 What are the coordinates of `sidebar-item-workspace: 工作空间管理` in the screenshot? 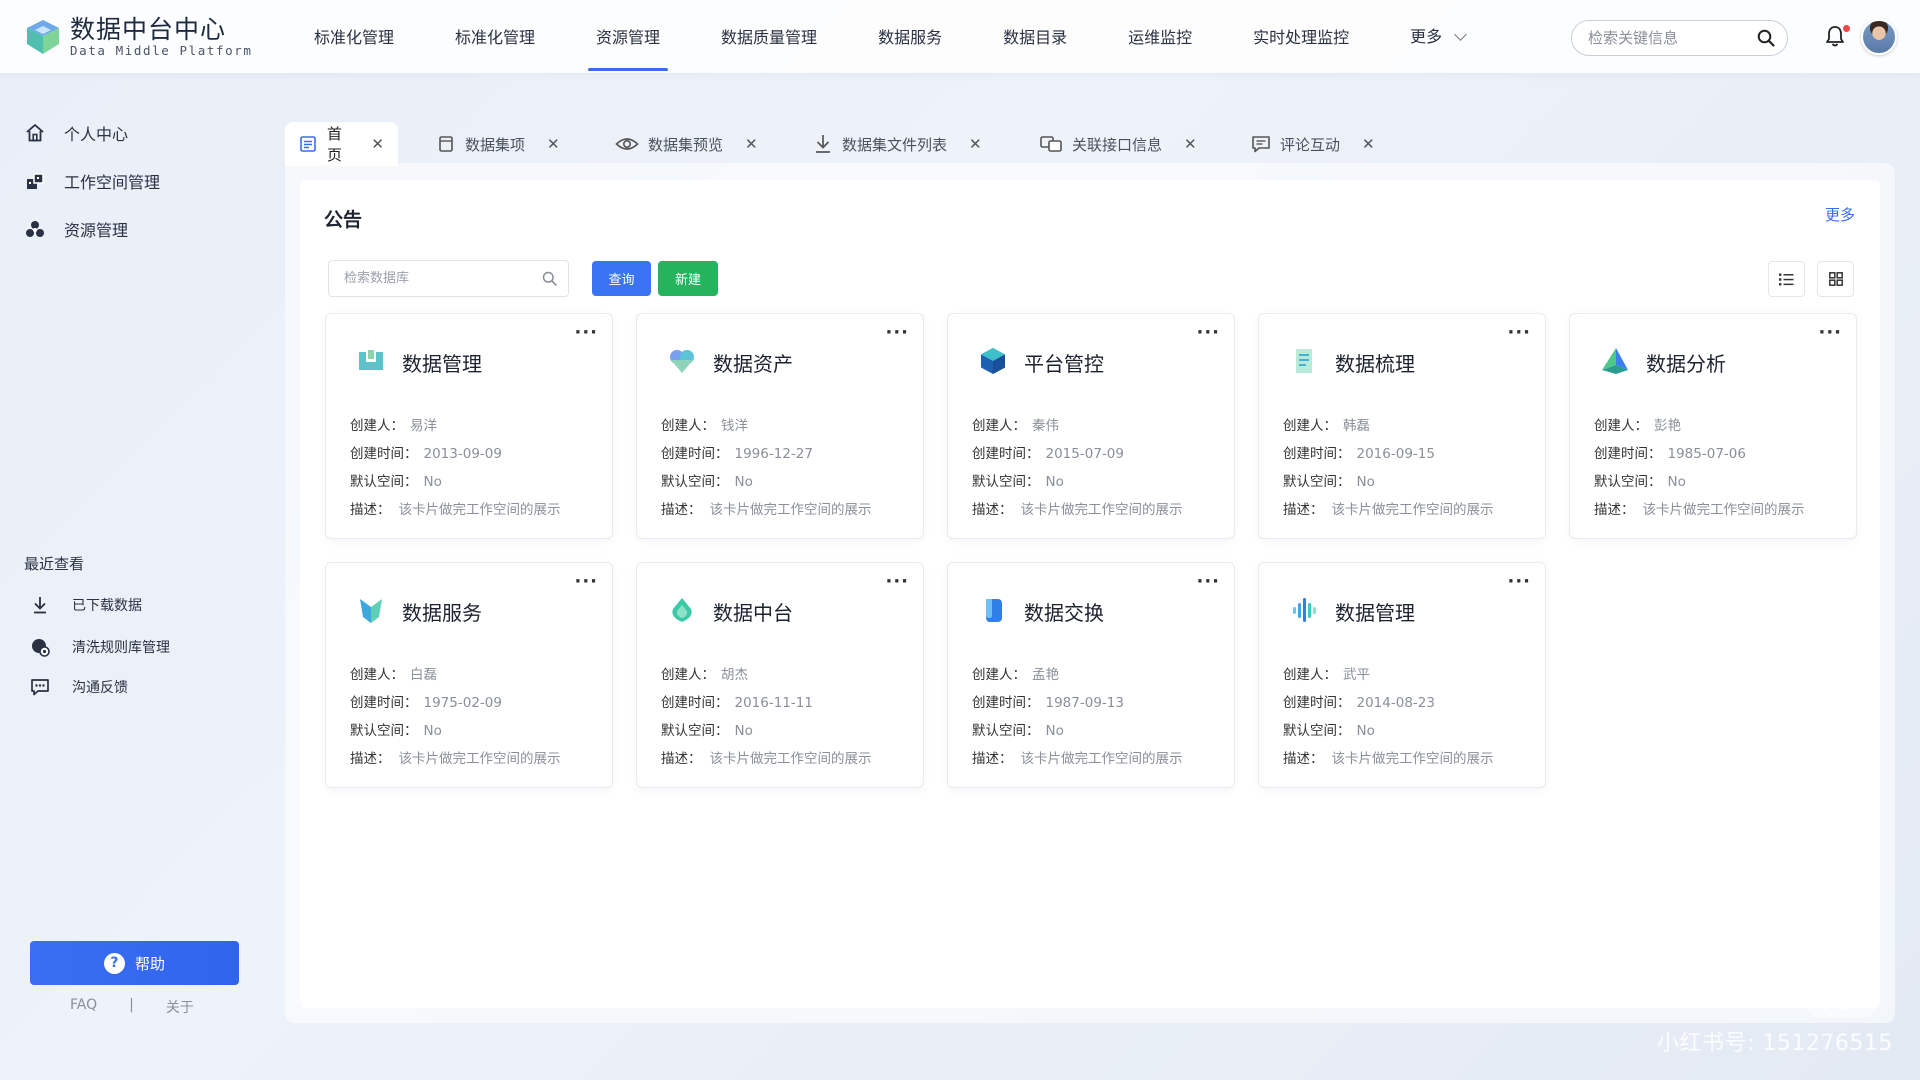 It's located at (92, 181).